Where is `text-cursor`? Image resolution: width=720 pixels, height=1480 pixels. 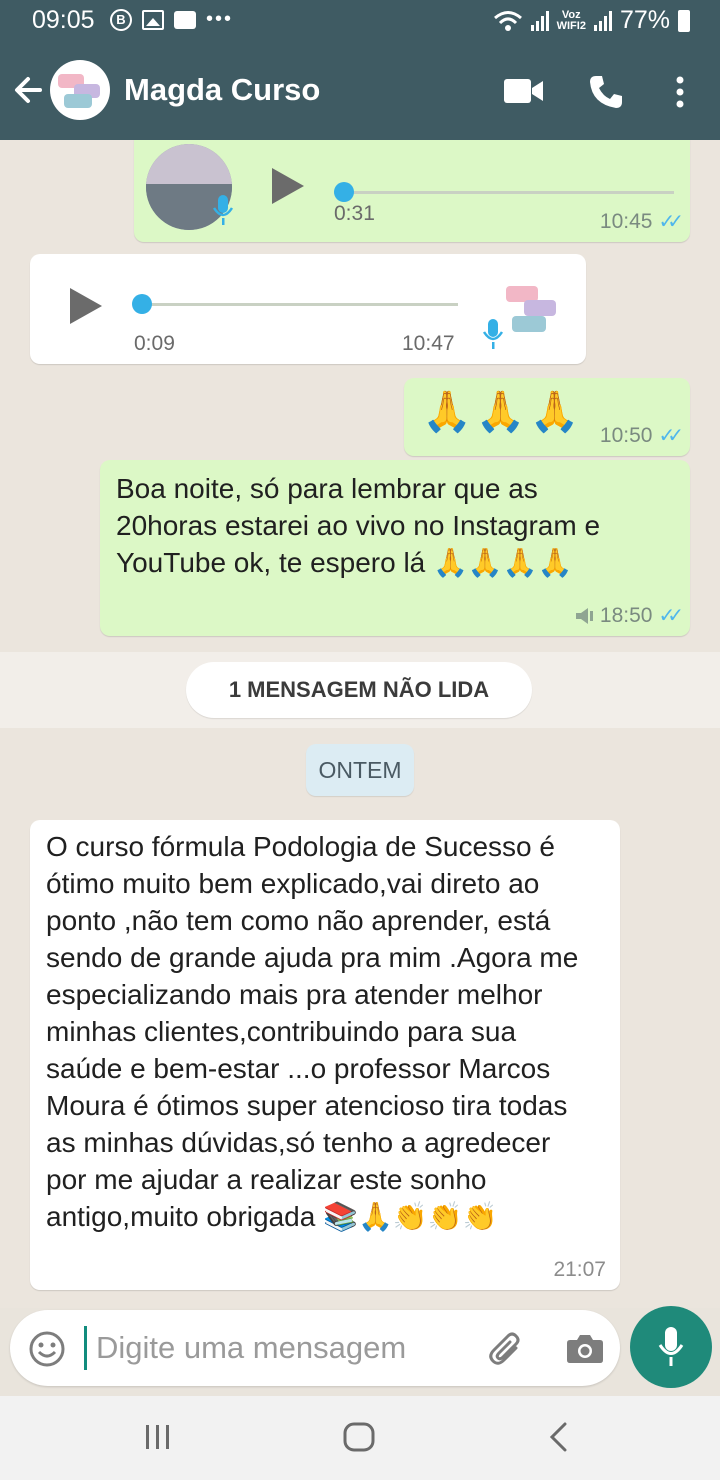 text-cursor is located at coordinates (85, 1348).